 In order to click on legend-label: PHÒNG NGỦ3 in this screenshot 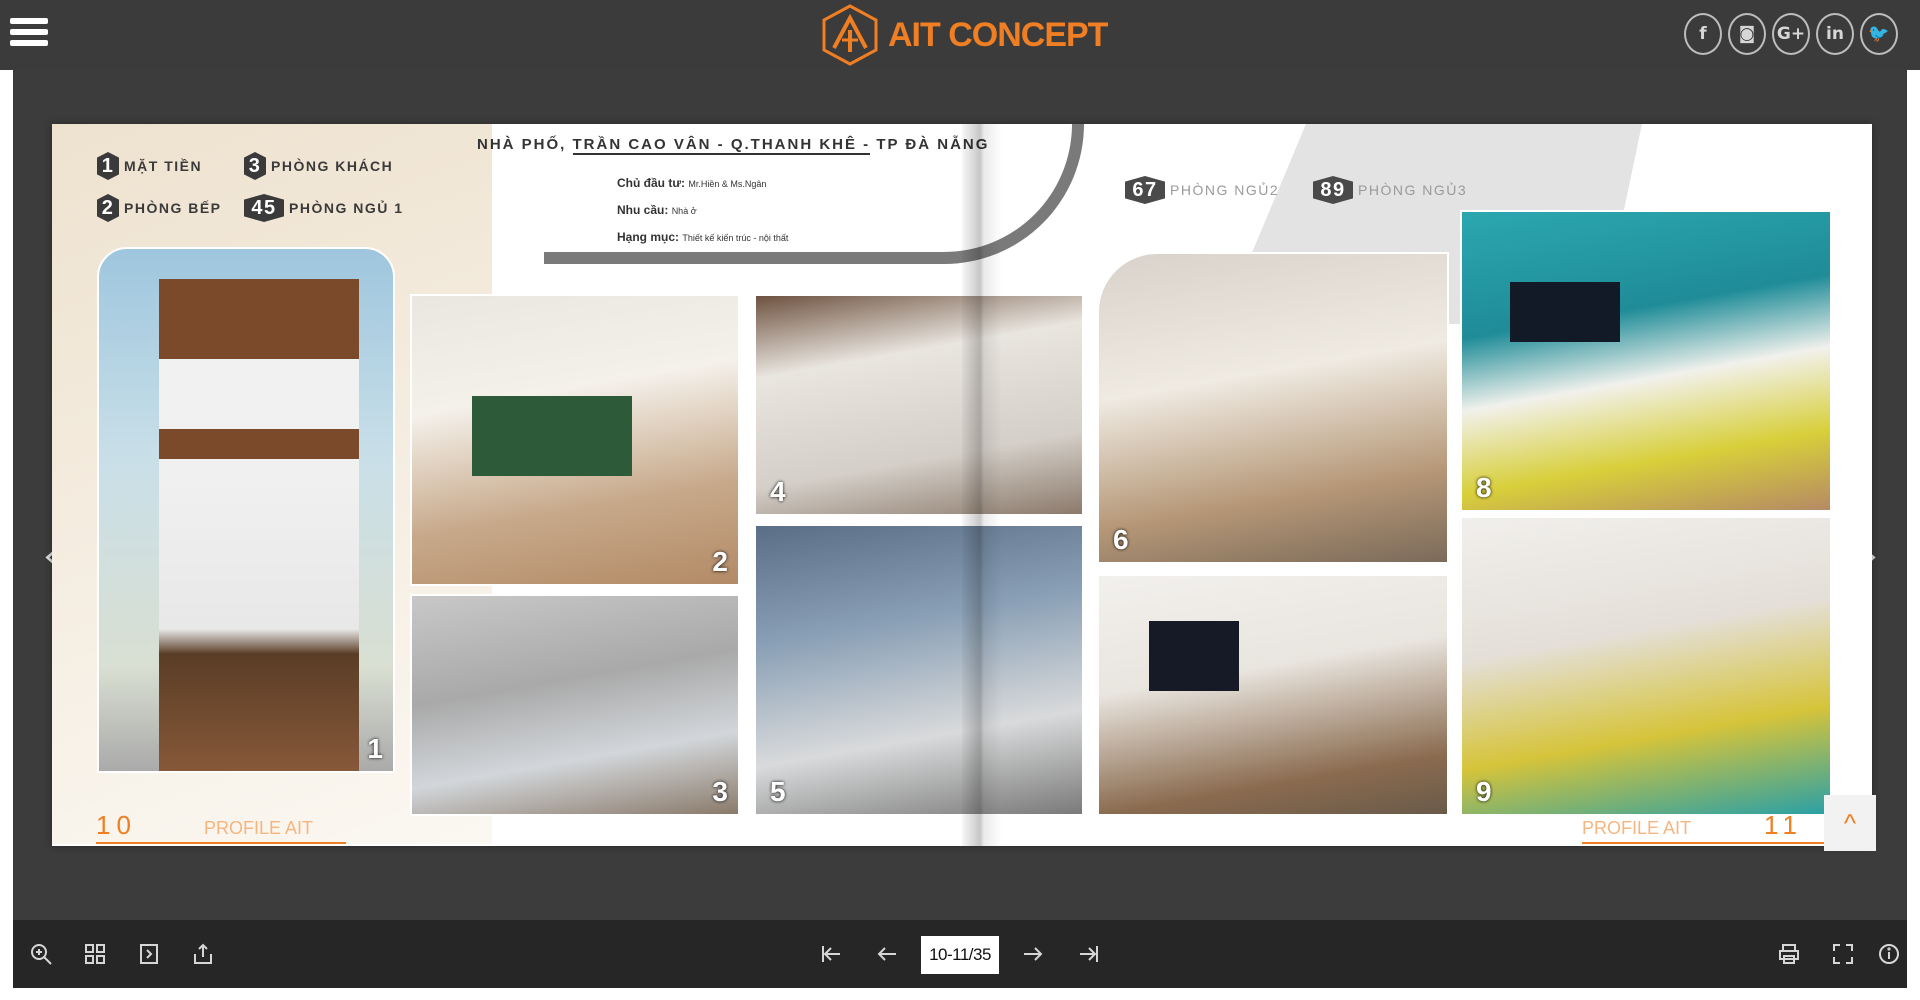, I will do `click(1413, 190)`.